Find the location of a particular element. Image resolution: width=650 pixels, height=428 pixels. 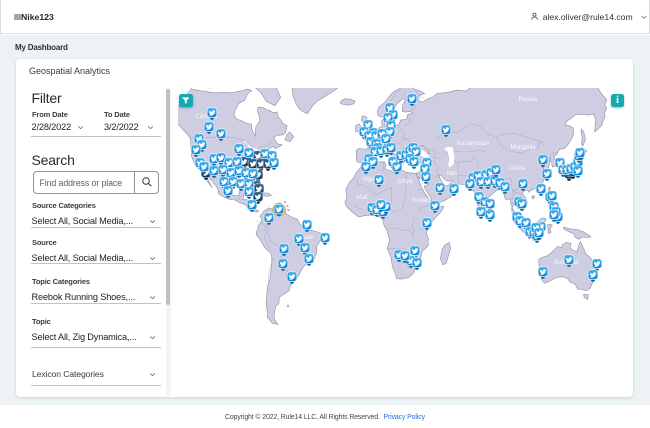

svg-text: Mali is located at coordinates (361, 197).